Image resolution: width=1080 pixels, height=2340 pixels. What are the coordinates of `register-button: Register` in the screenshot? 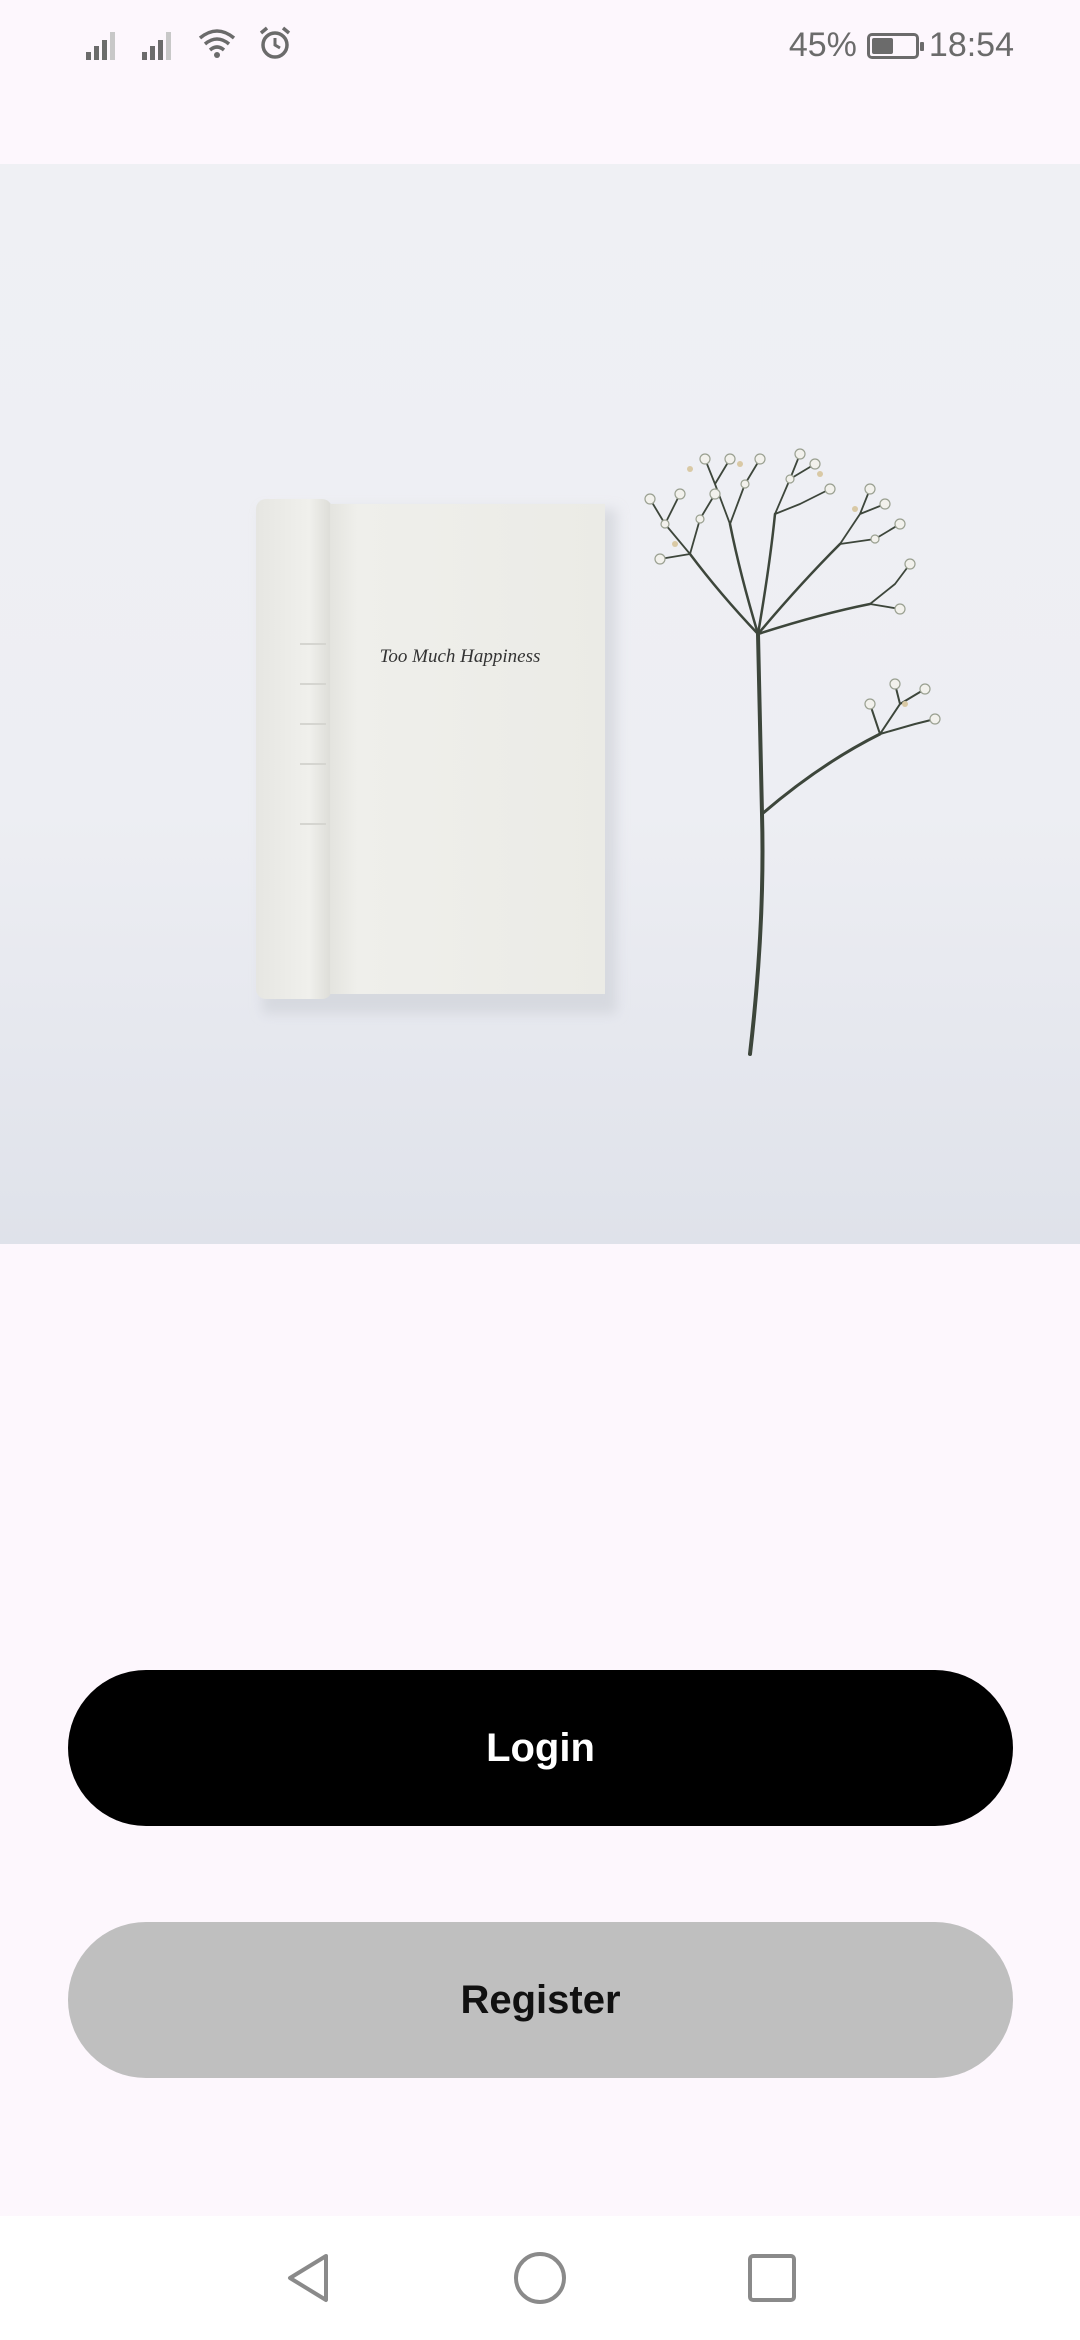 It's located at (540, 2000).